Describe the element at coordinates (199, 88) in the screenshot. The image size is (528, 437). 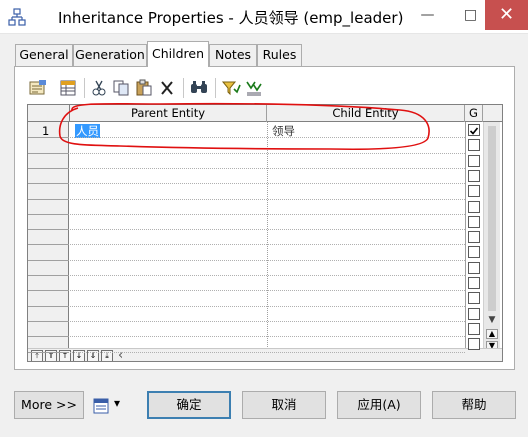
I see `find-icon` at that location.